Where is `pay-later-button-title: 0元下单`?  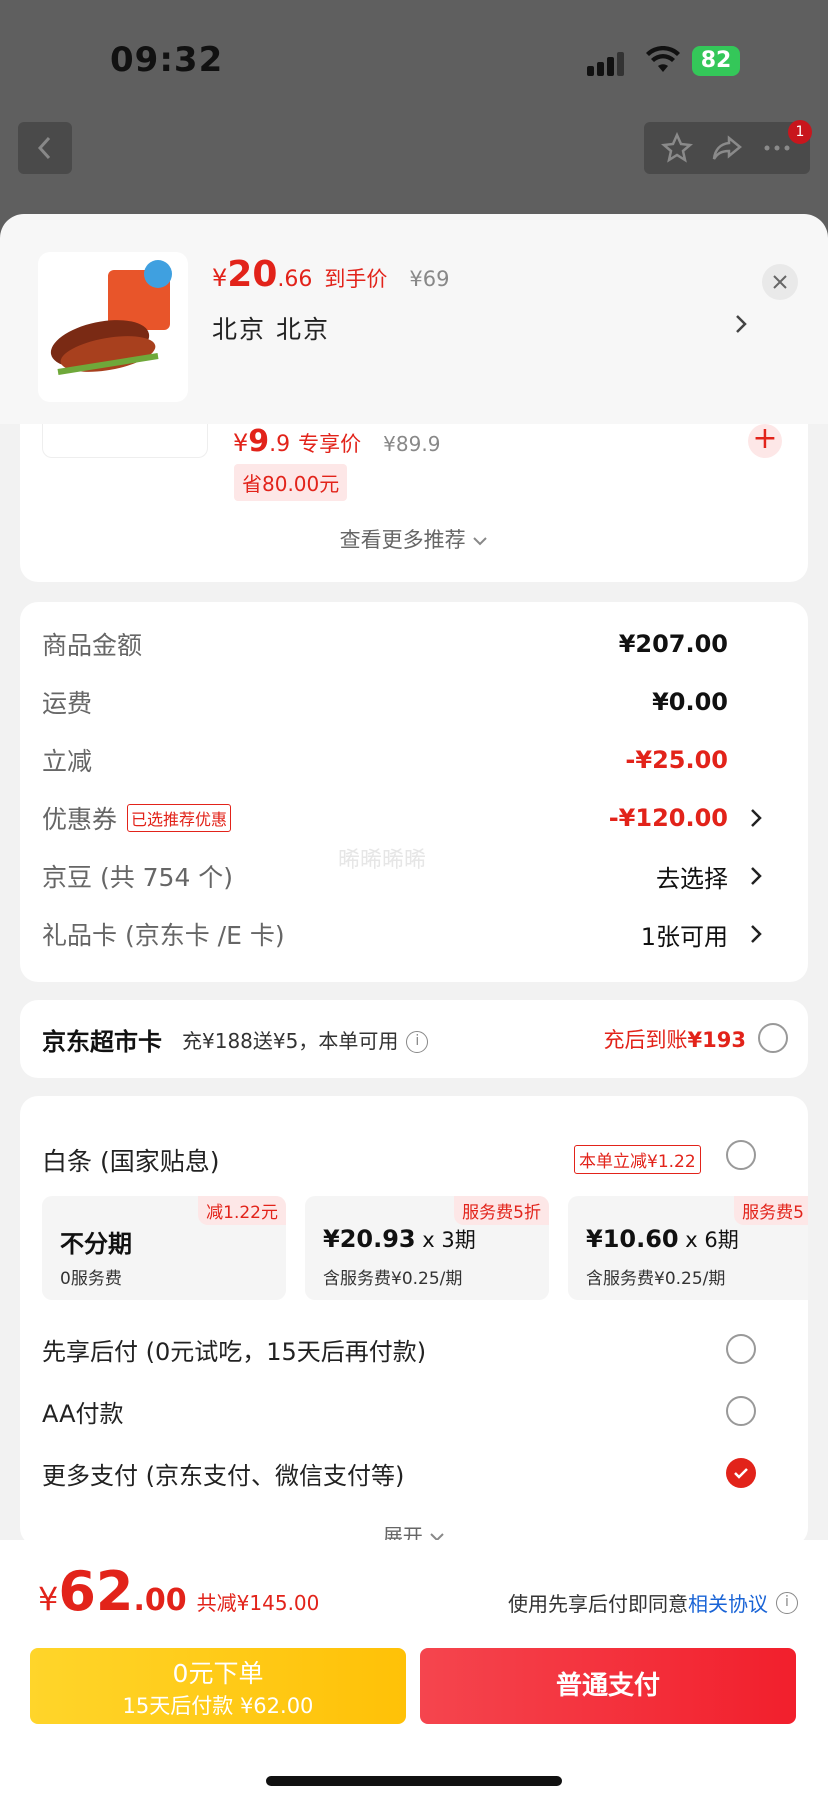 pay-later-button-title: 0元下单 is located at coordinates (218, 1673).